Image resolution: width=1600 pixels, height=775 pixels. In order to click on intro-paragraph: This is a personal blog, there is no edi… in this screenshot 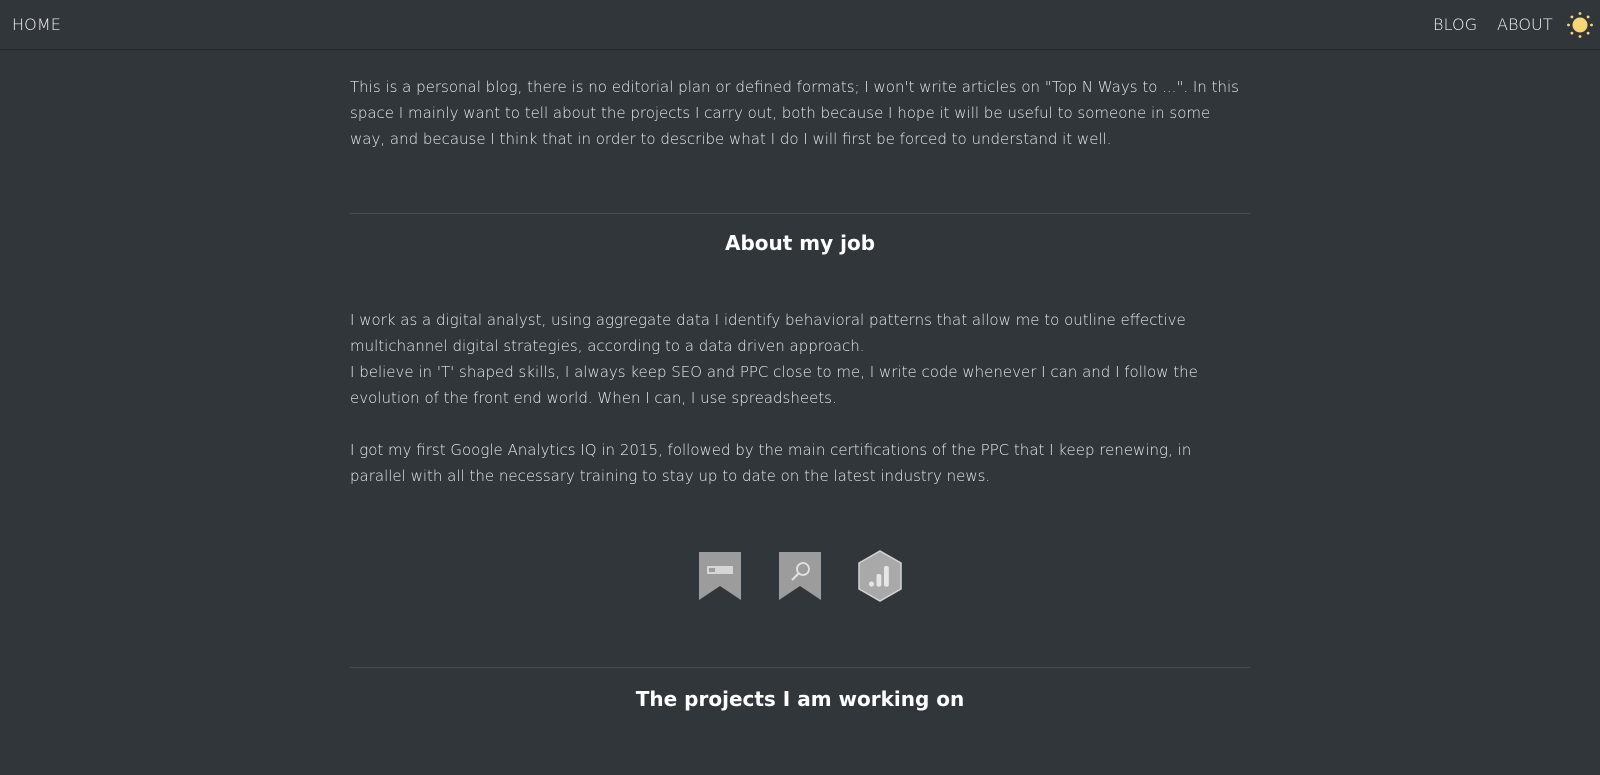, I will do `click(794, 113)`.